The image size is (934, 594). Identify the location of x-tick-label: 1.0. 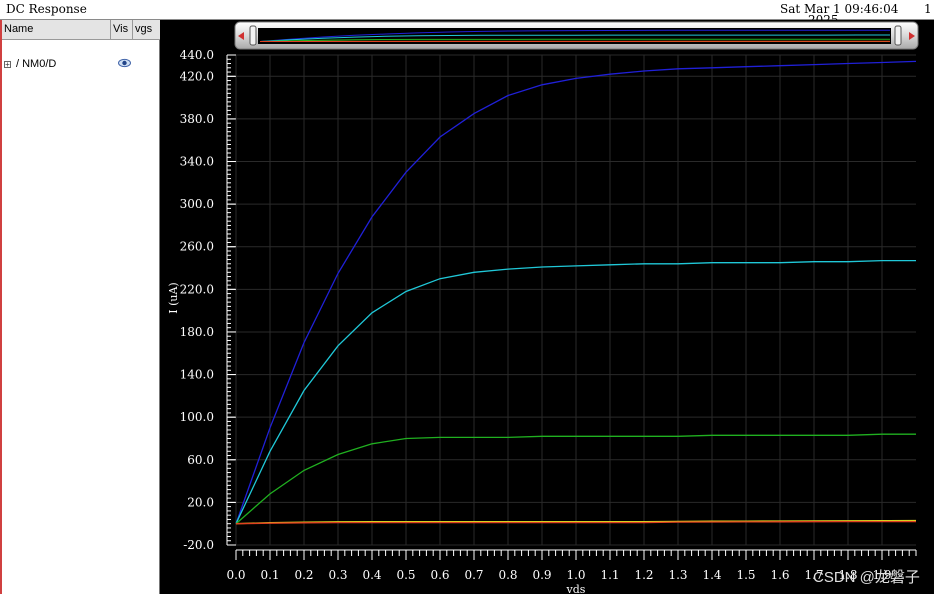
(575, 575).